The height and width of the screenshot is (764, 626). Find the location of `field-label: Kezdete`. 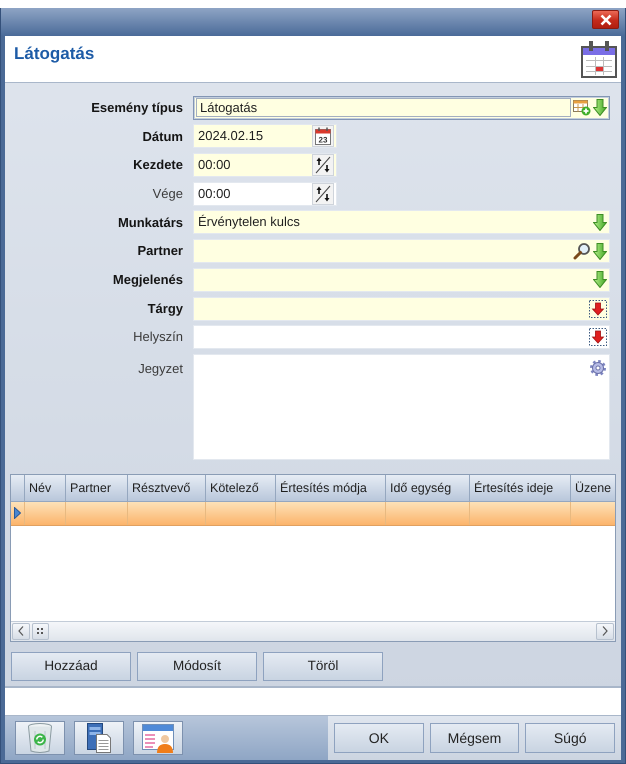

field-label: Kezdete is located at coordinates (157, 165).